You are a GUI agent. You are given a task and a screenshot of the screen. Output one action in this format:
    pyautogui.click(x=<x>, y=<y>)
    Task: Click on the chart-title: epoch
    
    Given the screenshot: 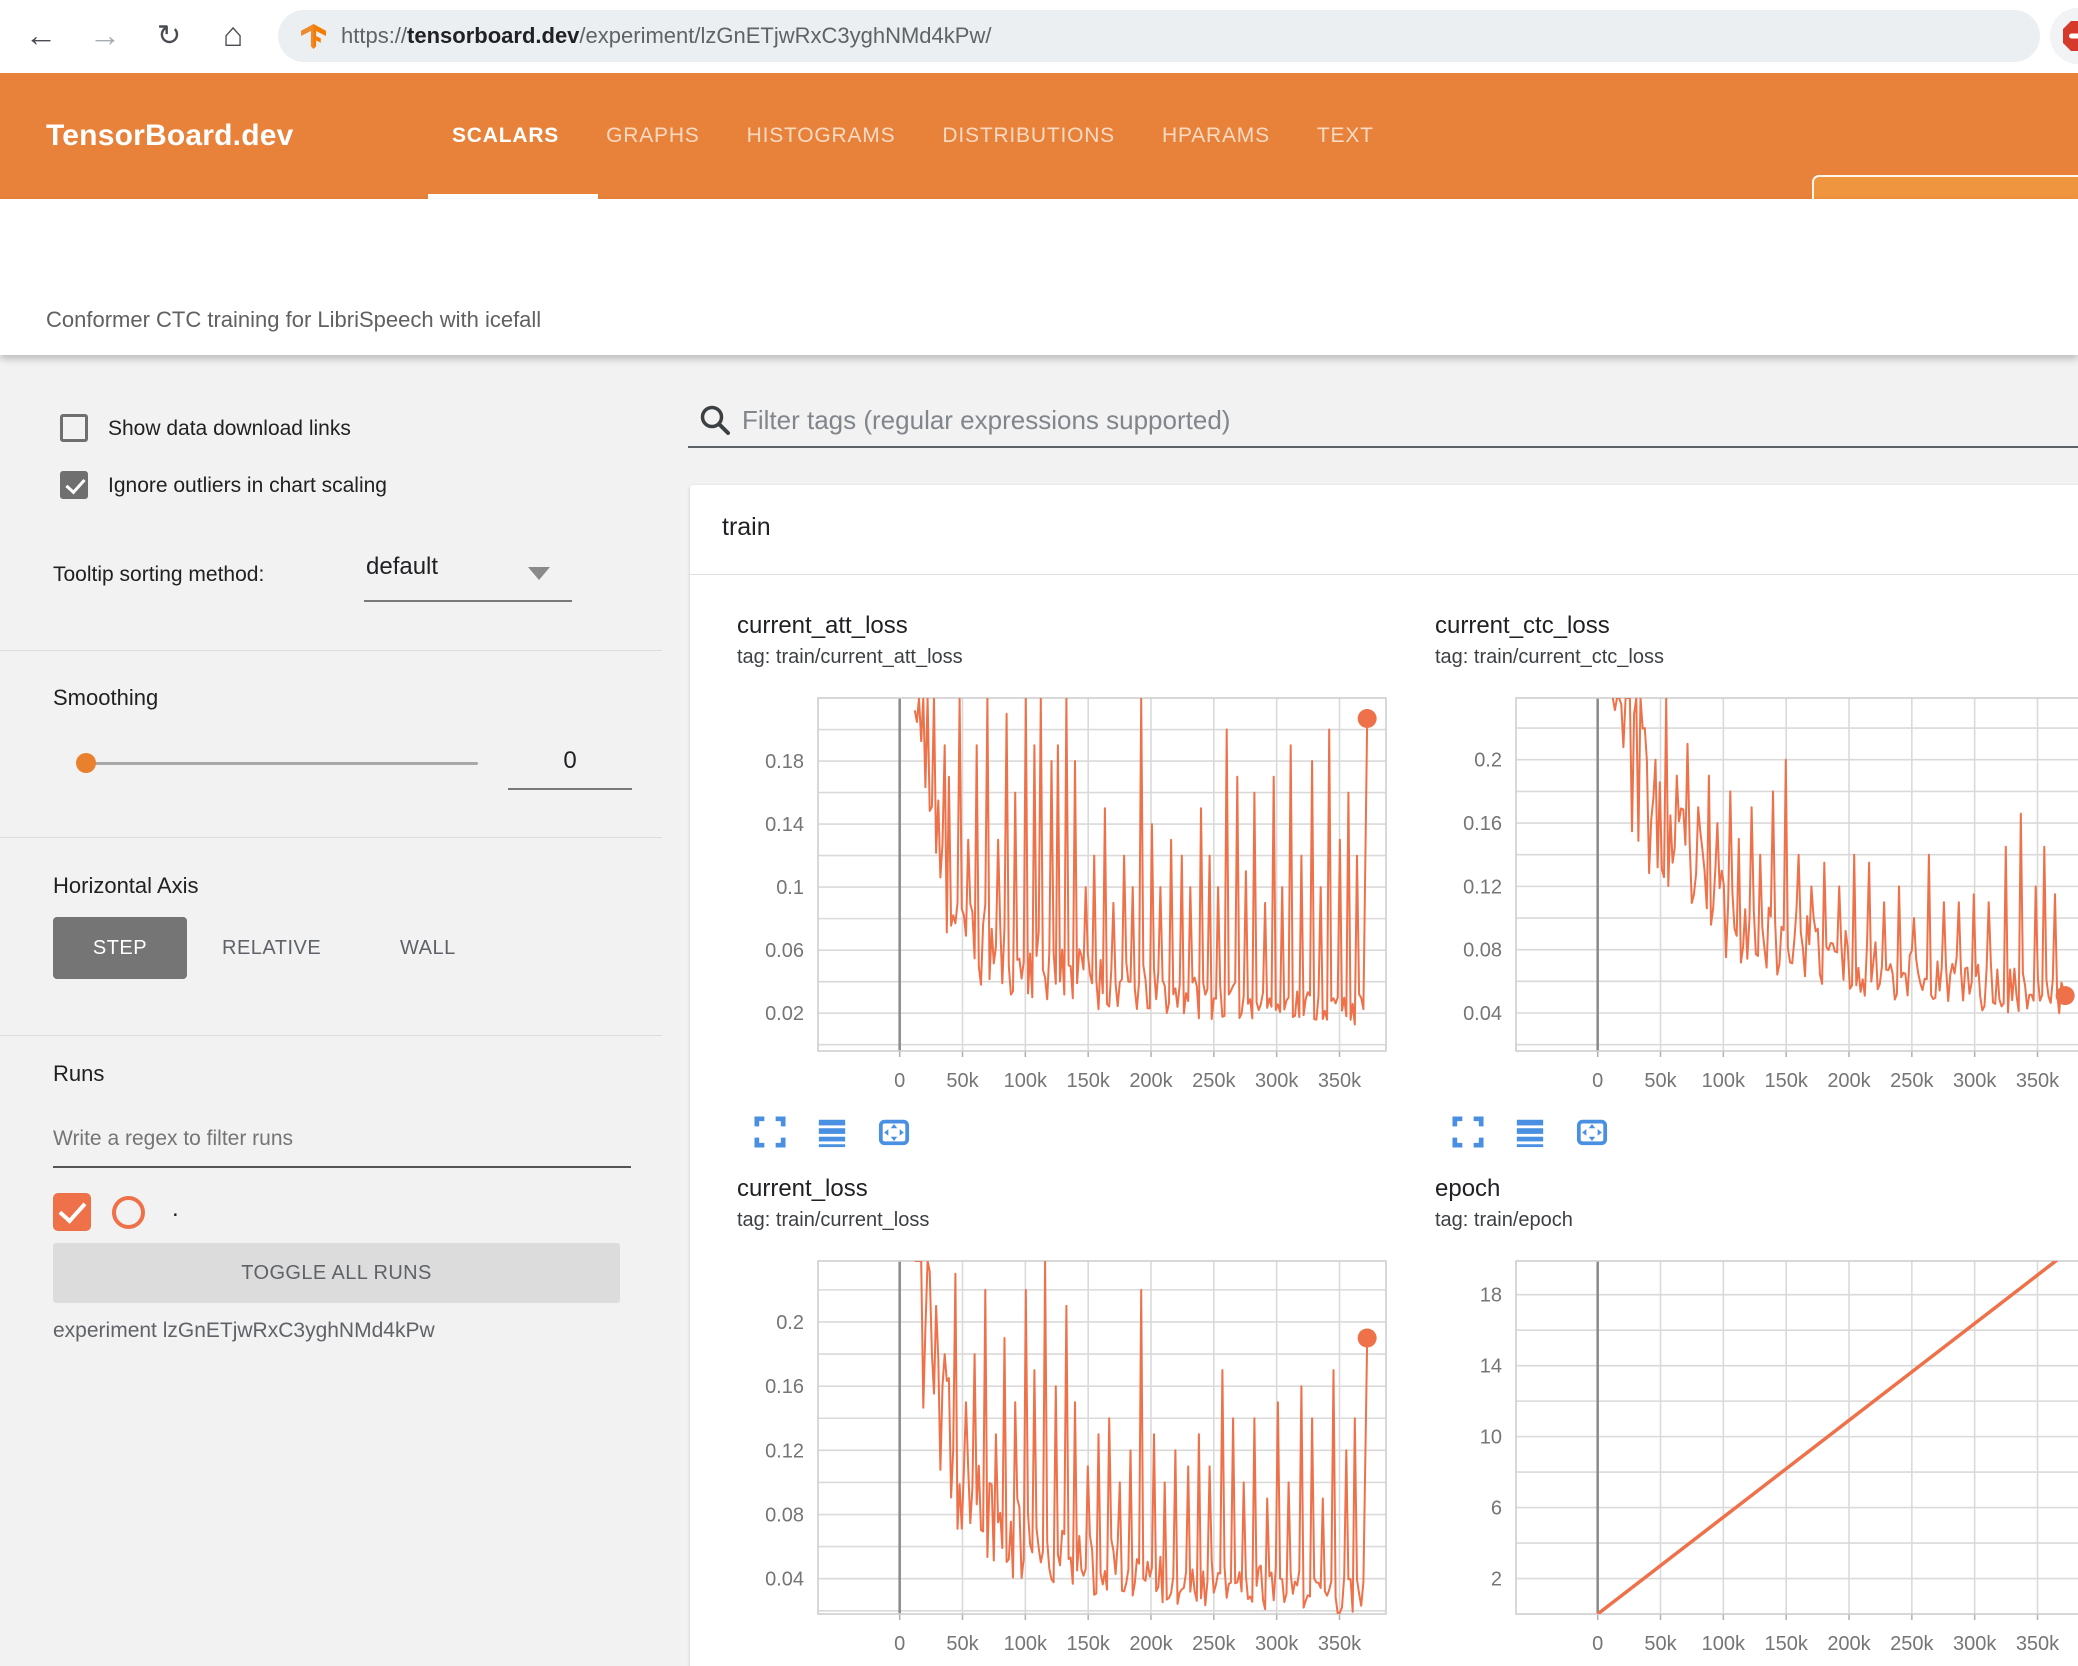 What is the action you would take?
    pyautogui.click(x=1468, y=1188)
    